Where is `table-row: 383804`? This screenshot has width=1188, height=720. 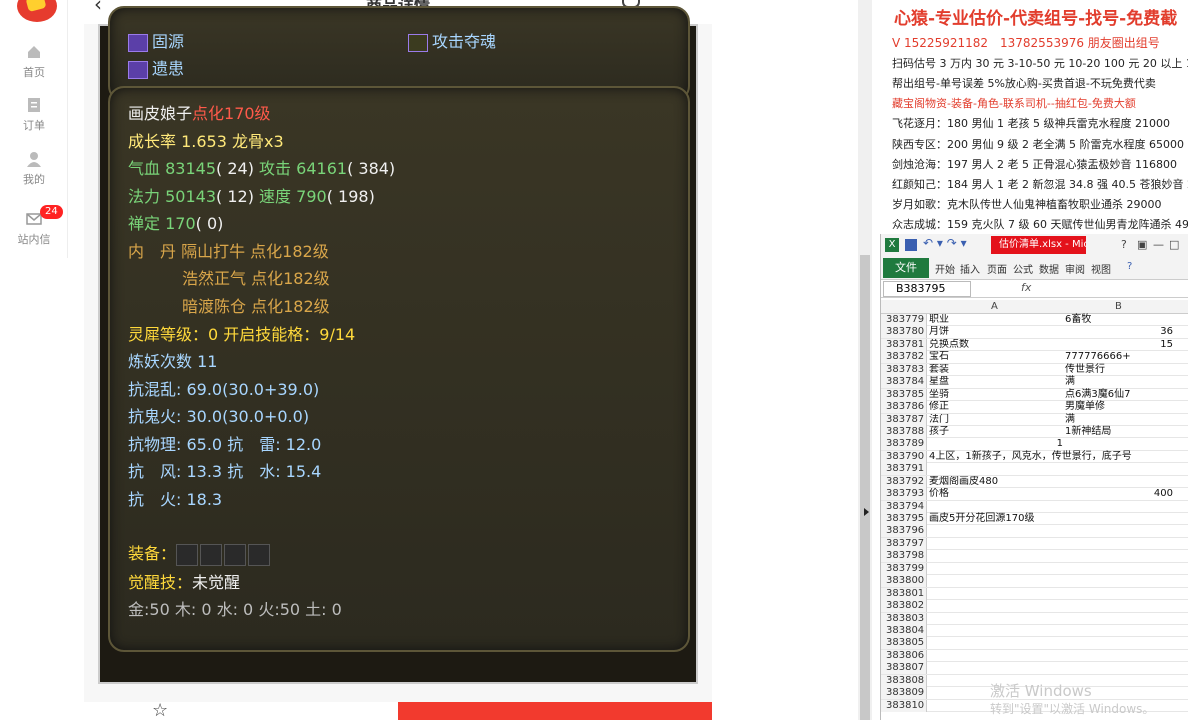
table-row: 383804 is located at coordinates (1034, 631).